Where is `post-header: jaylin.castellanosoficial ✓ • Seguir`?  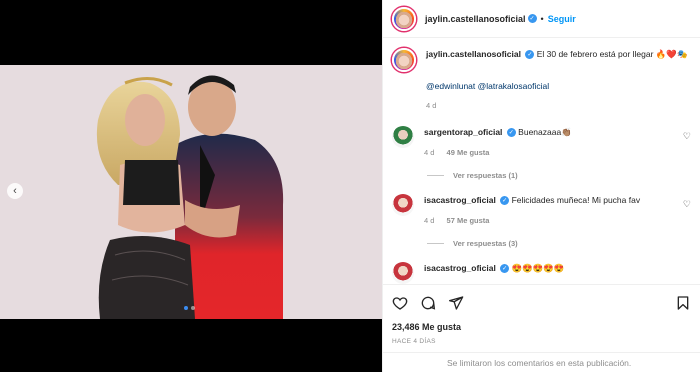
post-header: jaylin.castellanosoficial ✓ • Seguir is located at coordinates (541, 19).